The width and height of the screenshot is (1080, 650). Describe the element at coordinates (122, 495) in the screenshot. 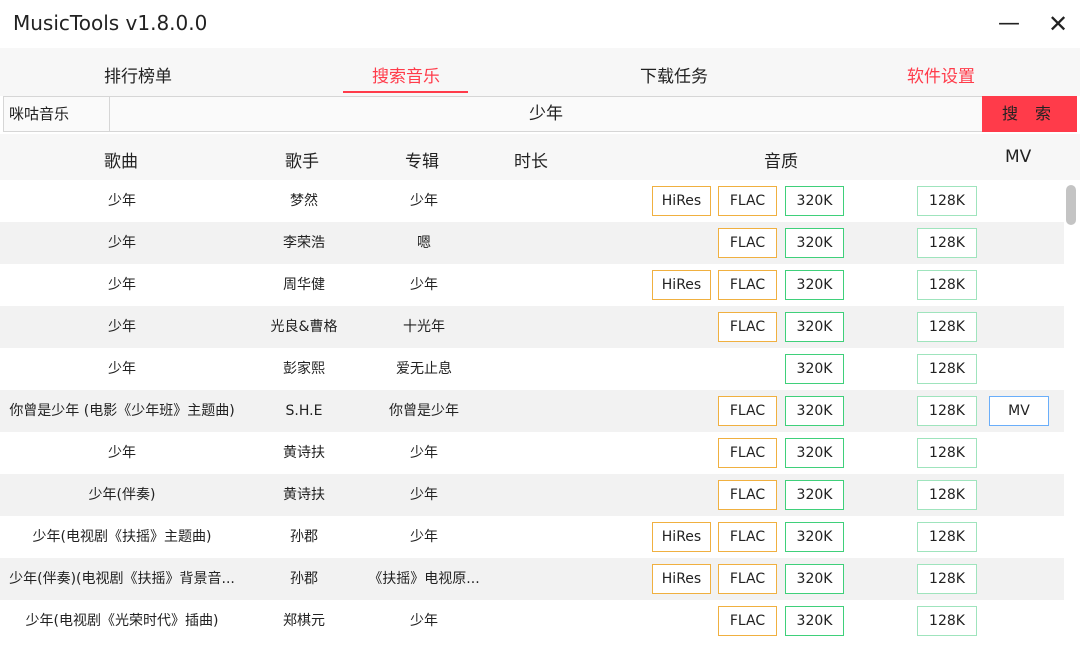

I see `song-title: 少年(伴奏)` at that location.